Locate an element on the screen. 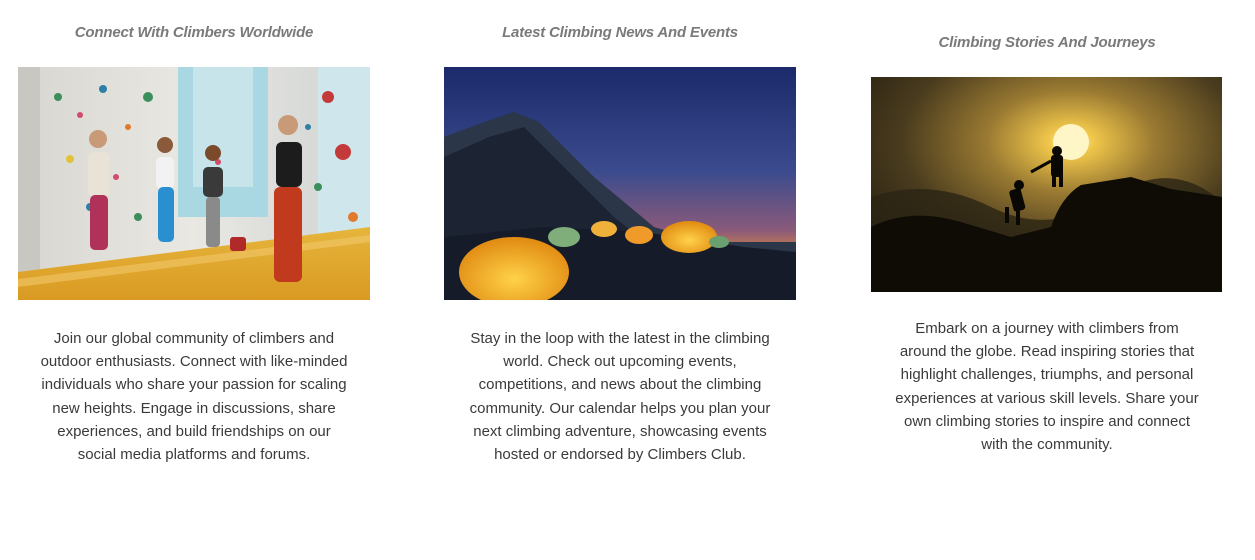 The height and width of the screenshot is (560, 1255). mountain-camp-night-image is located at coordinates (620, 183).